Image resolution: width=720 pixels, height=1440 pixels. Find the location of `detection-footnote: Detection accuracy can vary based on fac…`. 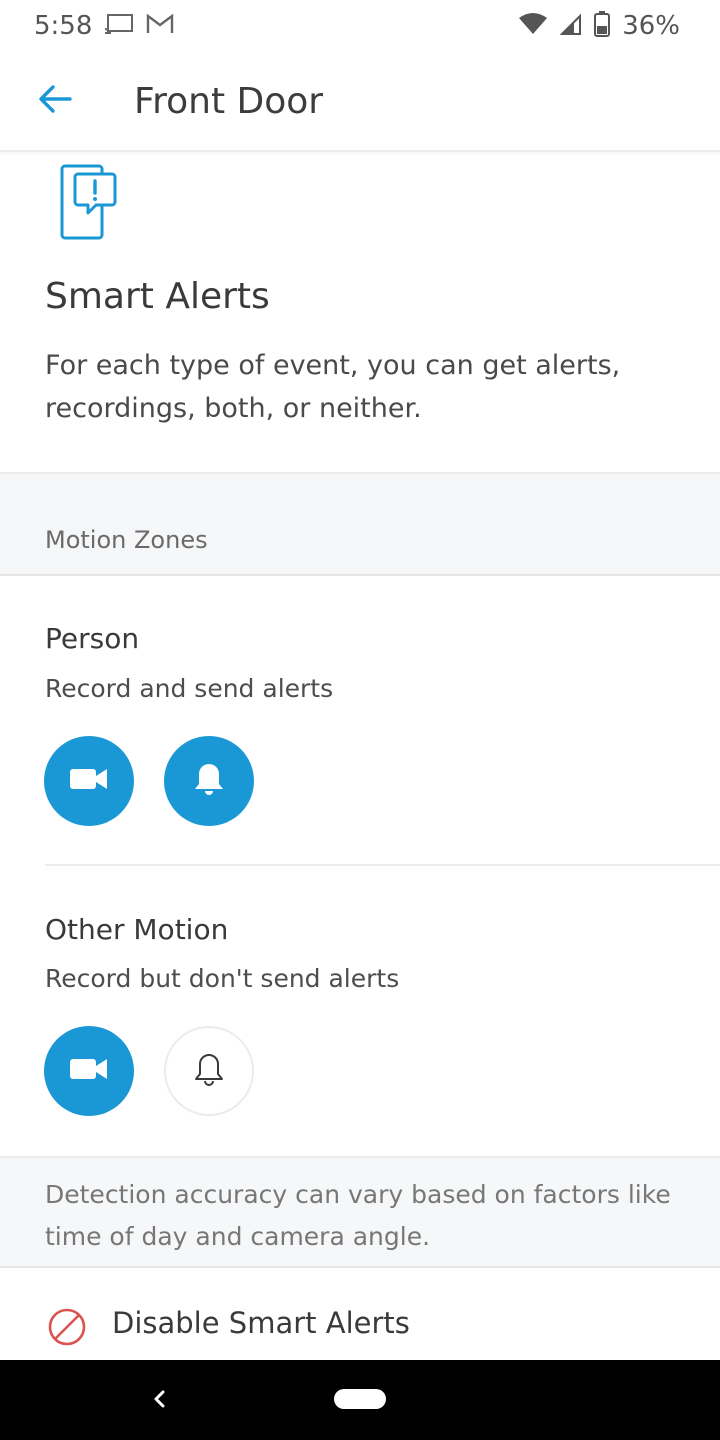

detection-footnote: Detection accuracy can vary based on fac… is located at coordinates (360, 1212).